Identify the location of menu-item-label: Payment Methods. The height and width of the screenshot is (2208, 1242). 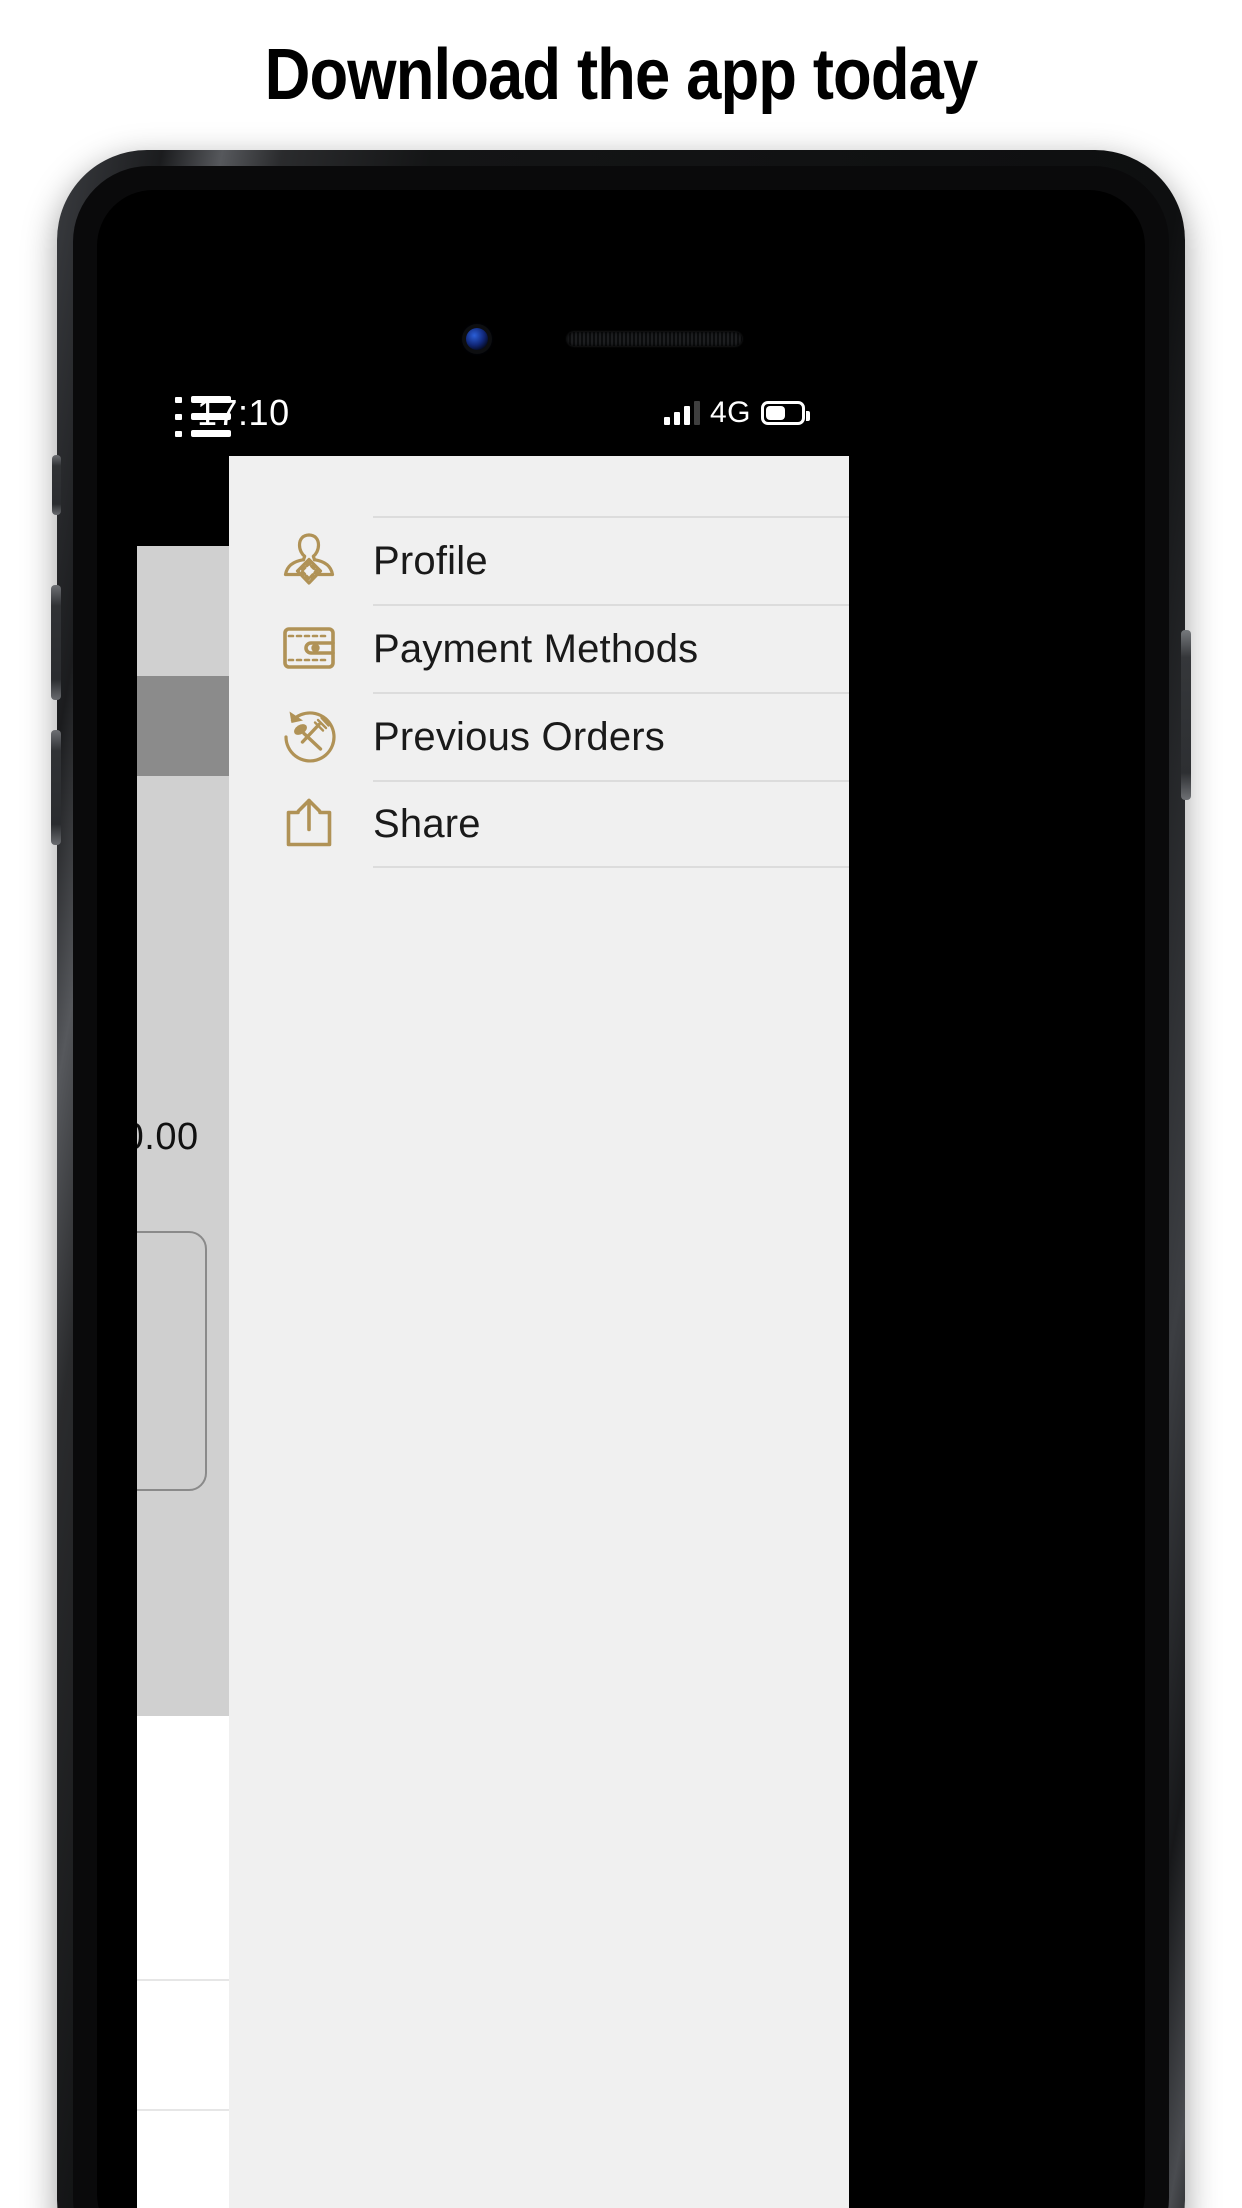
(536, 648).